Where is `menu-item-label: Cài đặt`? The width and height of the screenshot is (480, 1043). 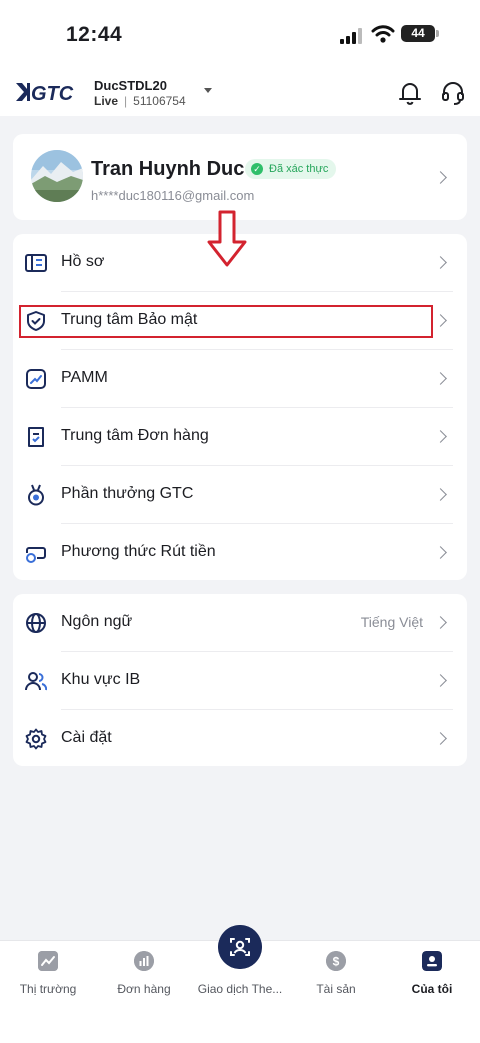 menu-item-label: Cài đặt is located at coordinates (86, 737).